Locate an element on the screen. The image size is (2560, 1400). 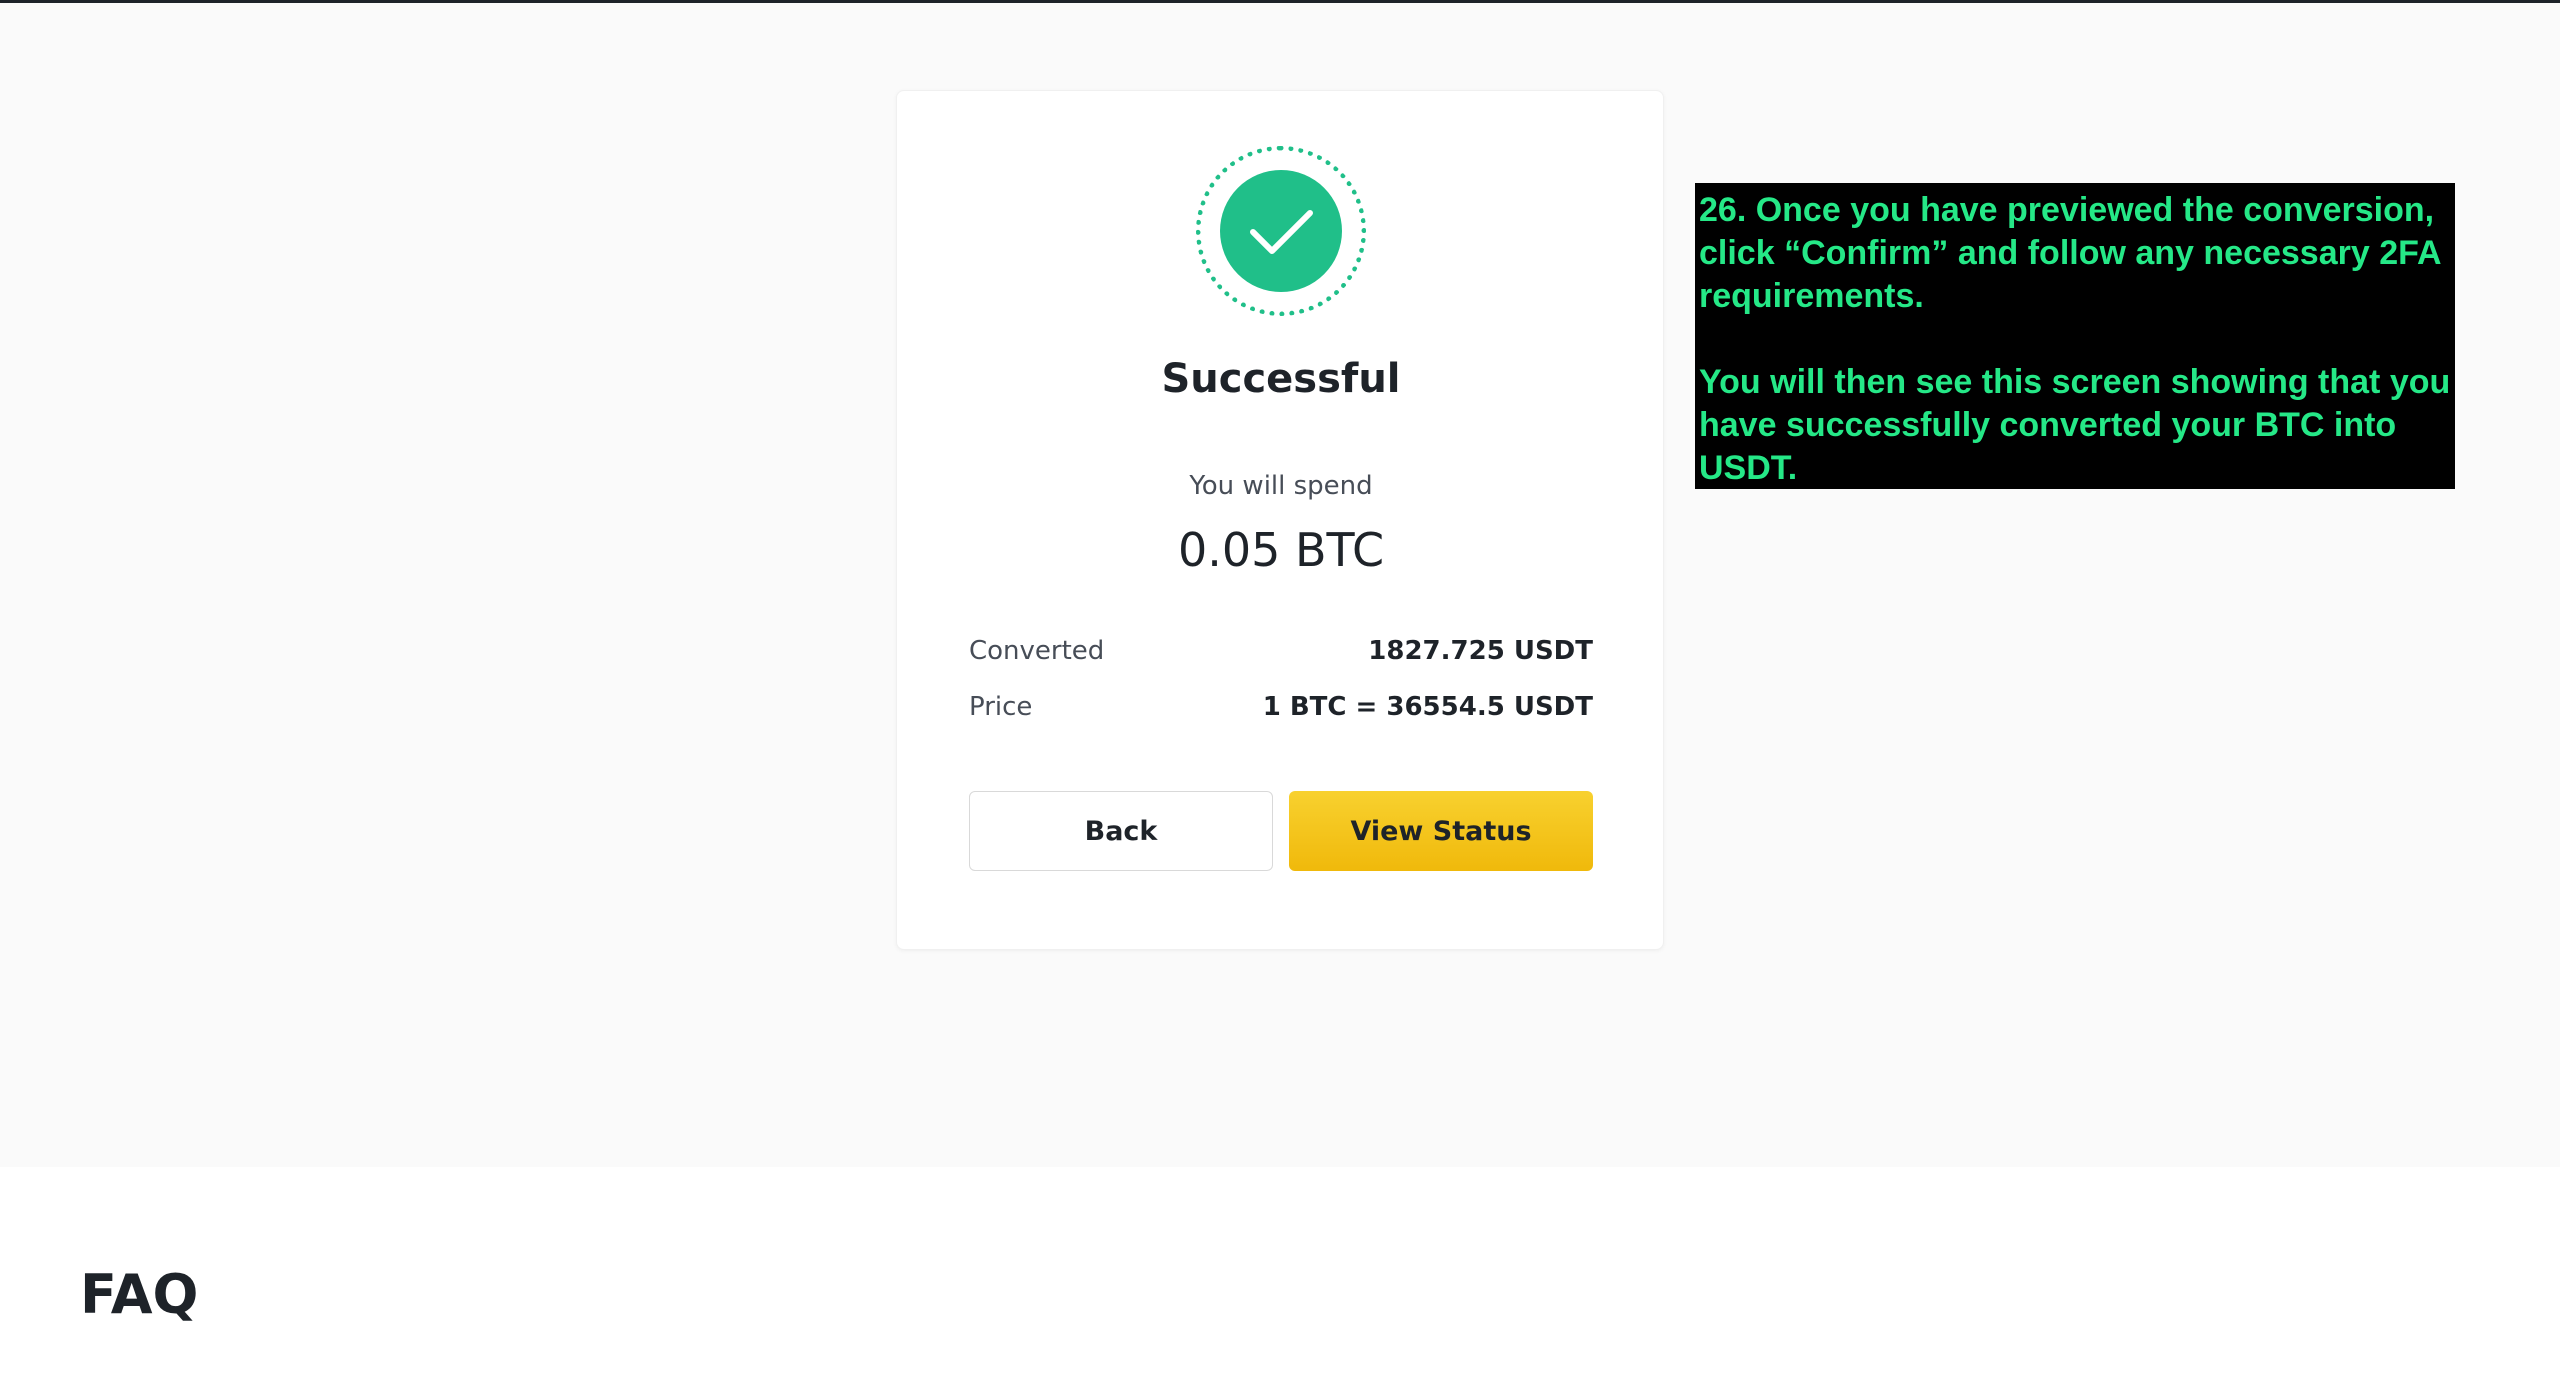
price-value: 1 BTC = 36554.5 USDT is located at coordinates (1427, 707).